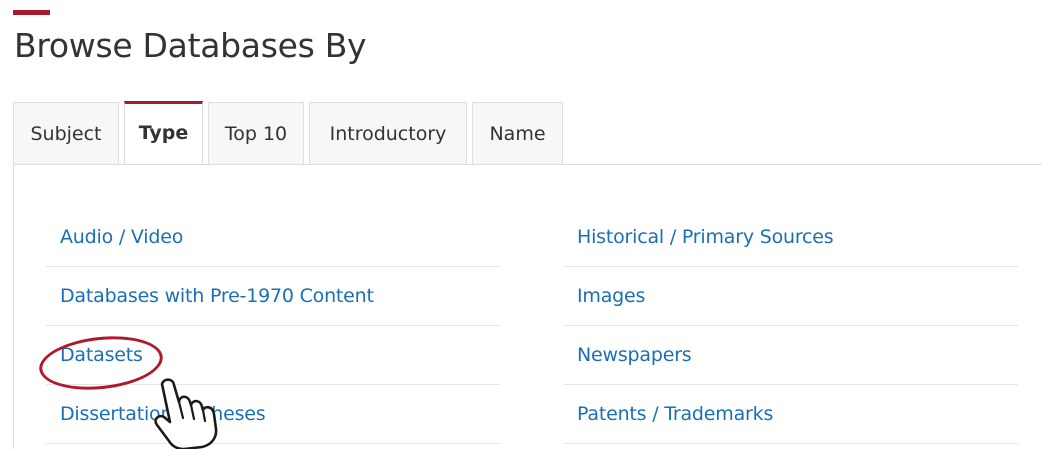 Image resolution: width=1042 pixels, height=449 pixels. I want to click on page-title: Browse Databases By, so click(190, 45).